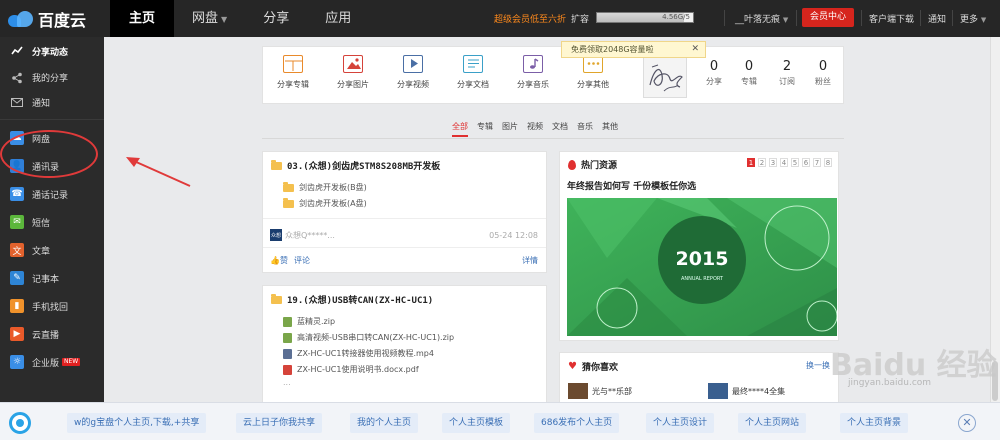 This screenshot has width=1000, height=440. Describe the element at coordinates (460, 129) in the screenshot. I see `tab-all: 全部` at that location.